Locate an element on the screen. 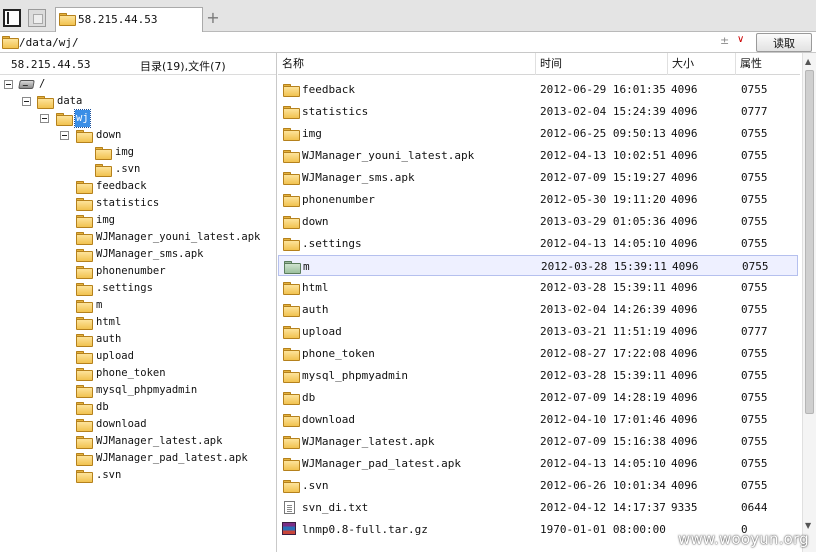  table-row: db 2012-07-09 14:28:19 4096 0755 is located at coordinates (538, 397).